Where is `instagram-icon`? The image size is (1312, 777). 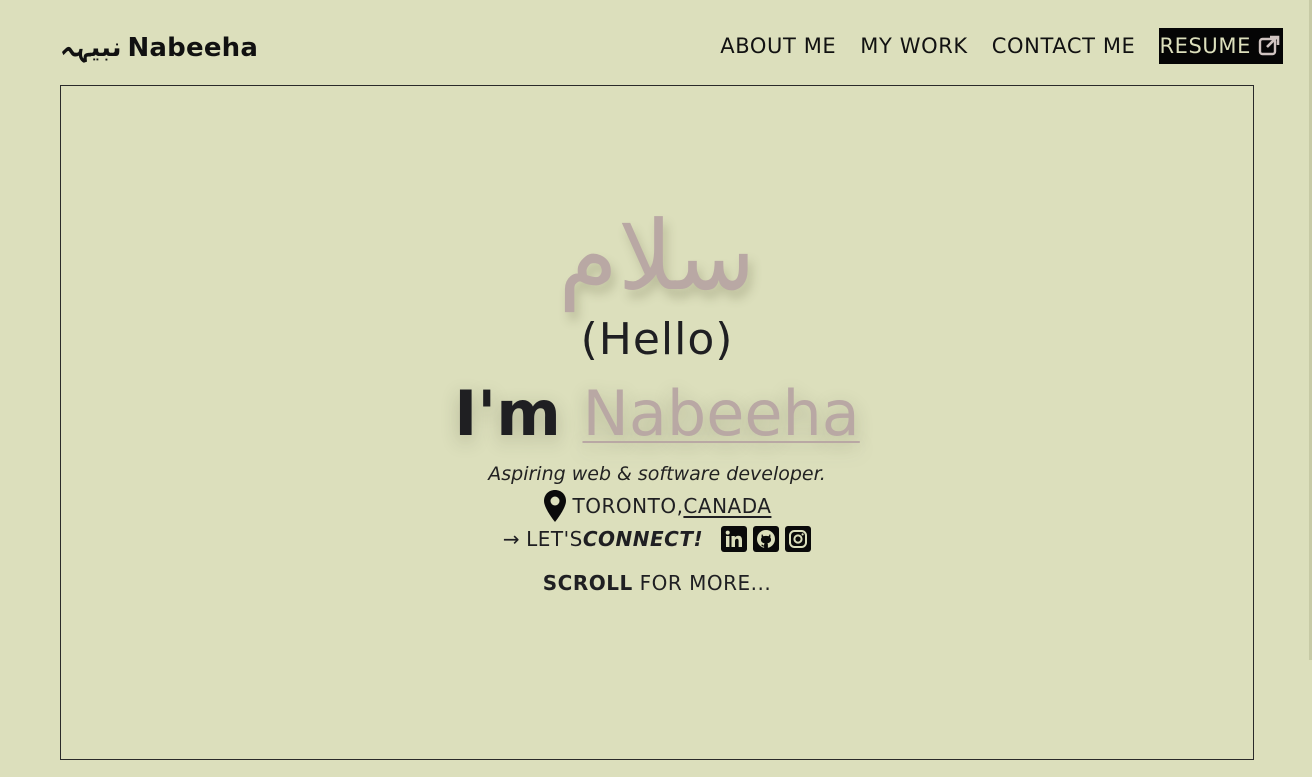
instagram-icon is located at coordinates (798, 539).